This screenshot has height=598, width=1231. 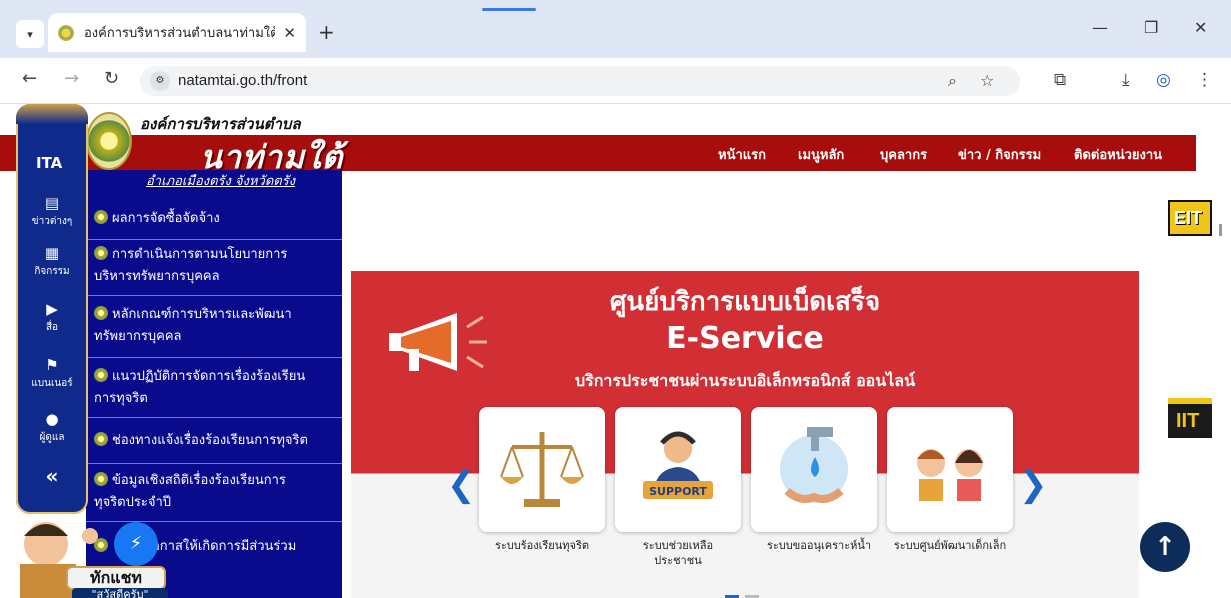 I want to click on messenger-chat-button: ⚡, so click(x=136, y=544).